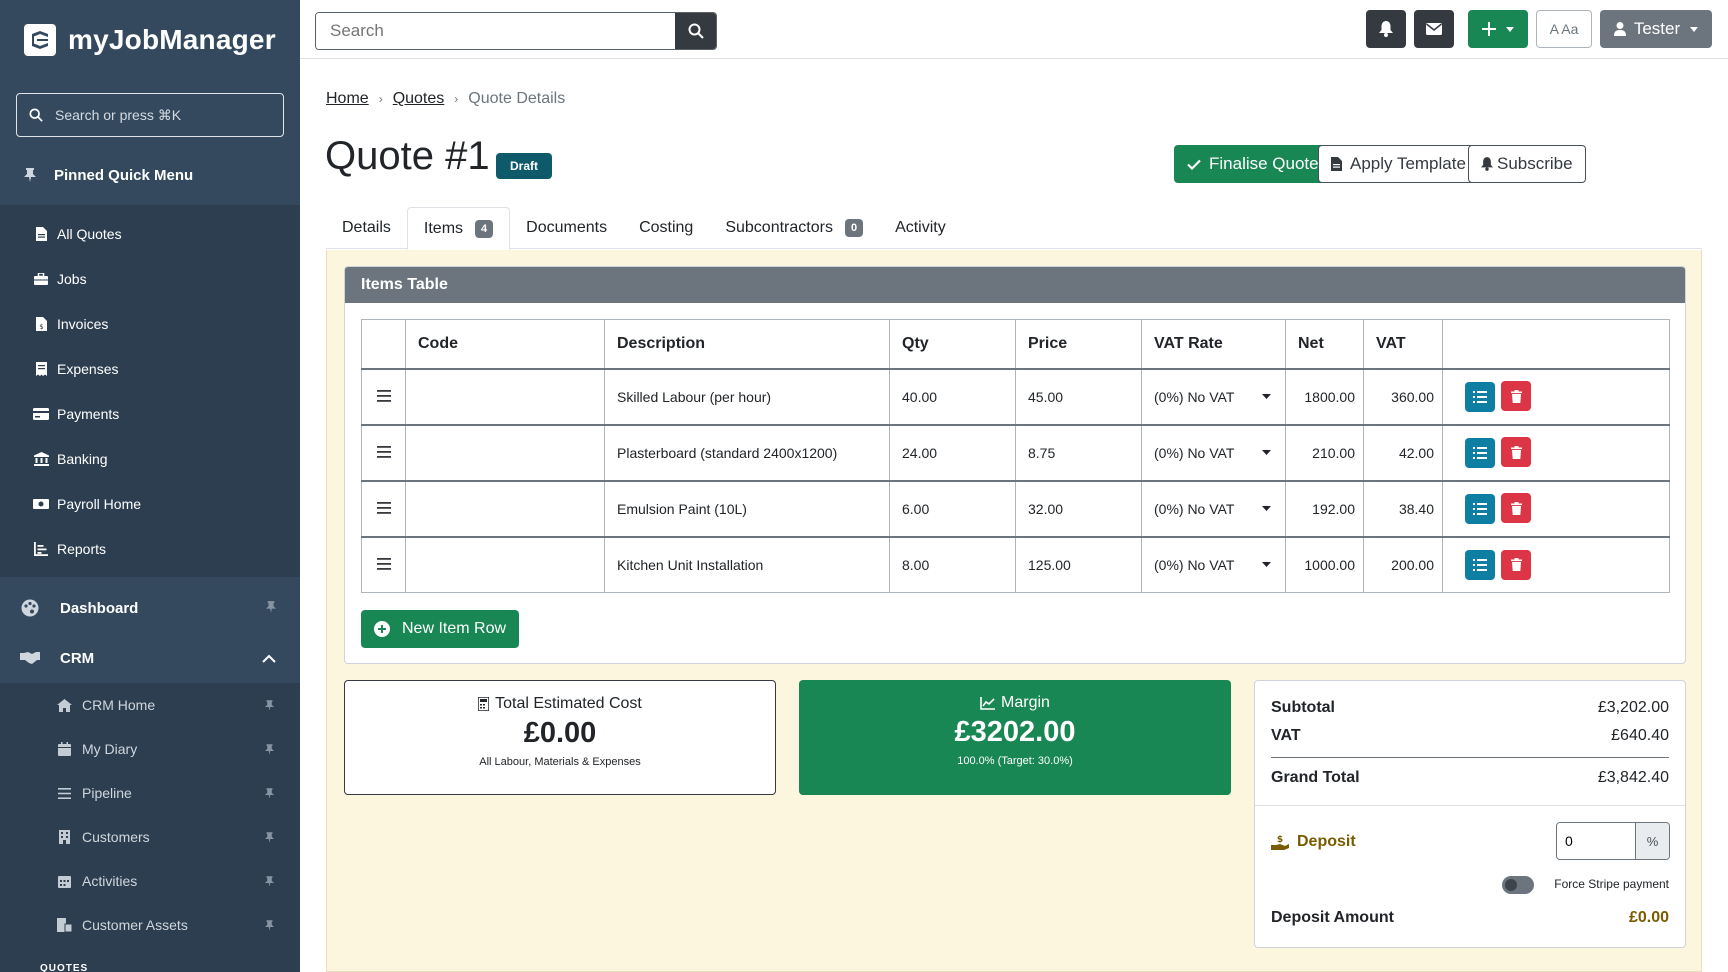 The width and height of the screenshot is (1728, 972). I want to click on sidebar-item-reports: Reports, so click(150, 548).